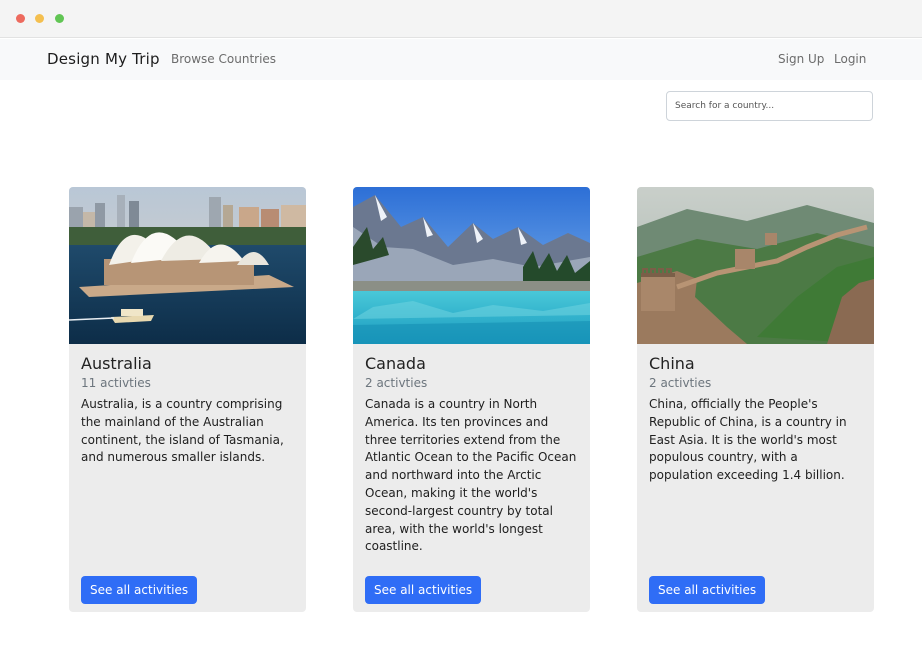 This screenshot has width=922, height=671. I want to click on brand-link: Design My Trip, so click(103, 59).